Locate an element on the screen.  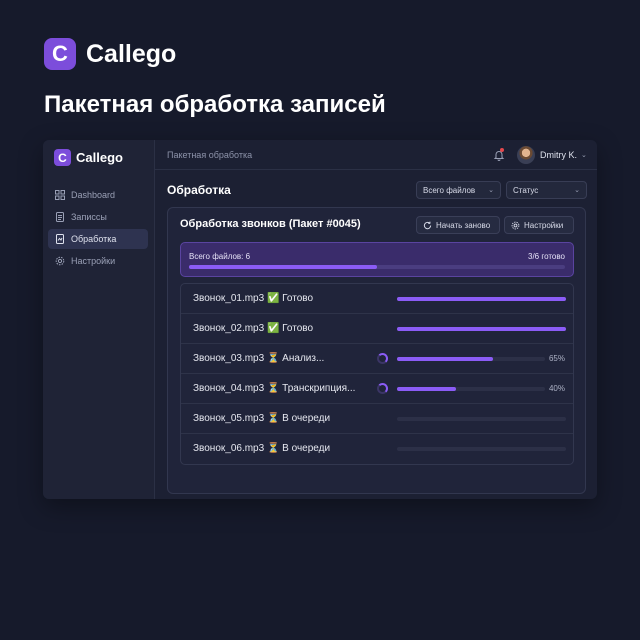
refresh-icon is located at coordinates (427, 225).